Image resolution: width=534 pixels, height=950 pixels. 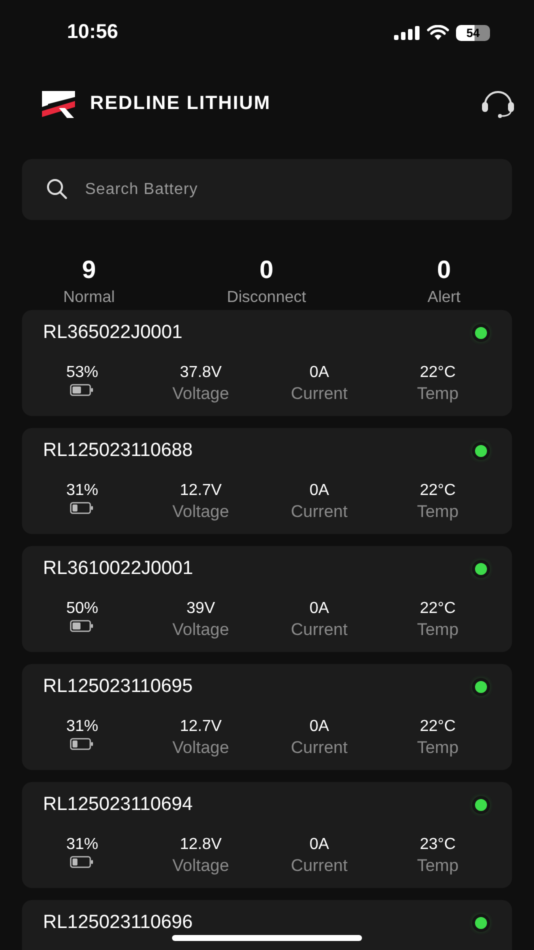 I want to click on battery-name: RL3610022J0001, so click(x=118, y=569).